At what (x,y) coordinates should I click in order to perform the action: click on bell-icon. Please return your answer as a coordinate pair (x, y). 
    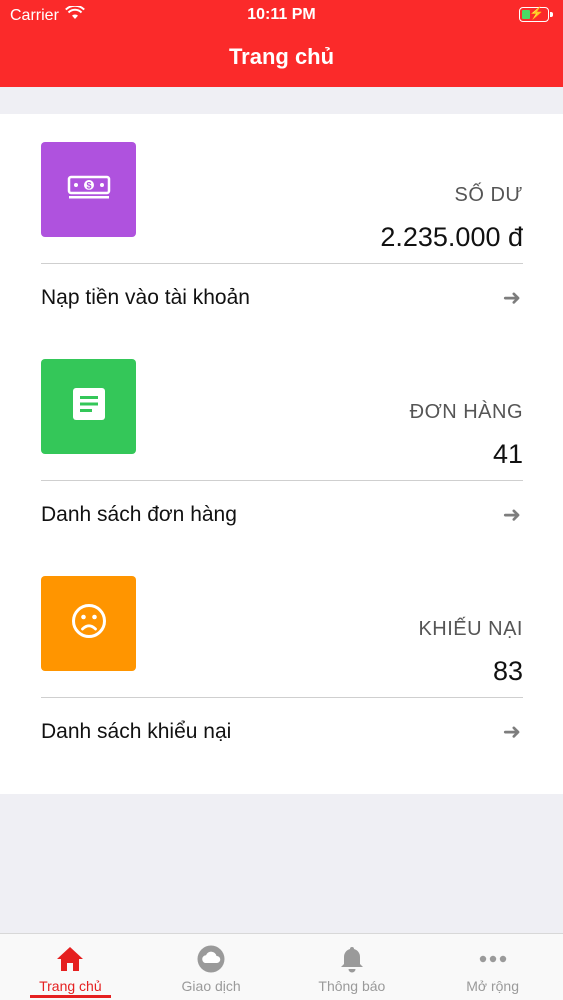
    Looking at the image, I should click on (352, 959).